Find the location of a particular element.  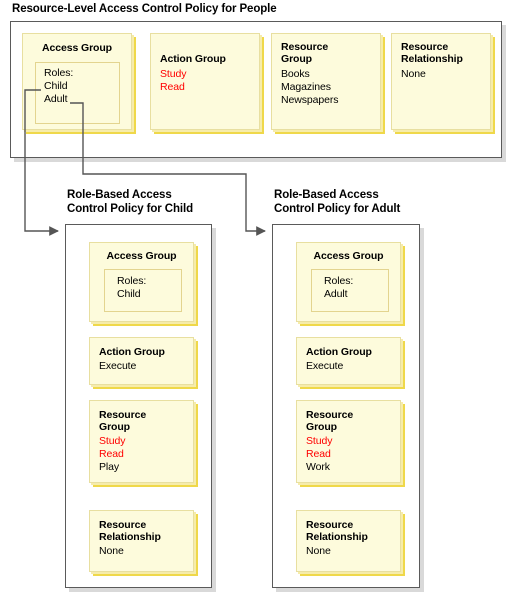

adult-resource-item-work: Work is located at coordinates (318, 467).